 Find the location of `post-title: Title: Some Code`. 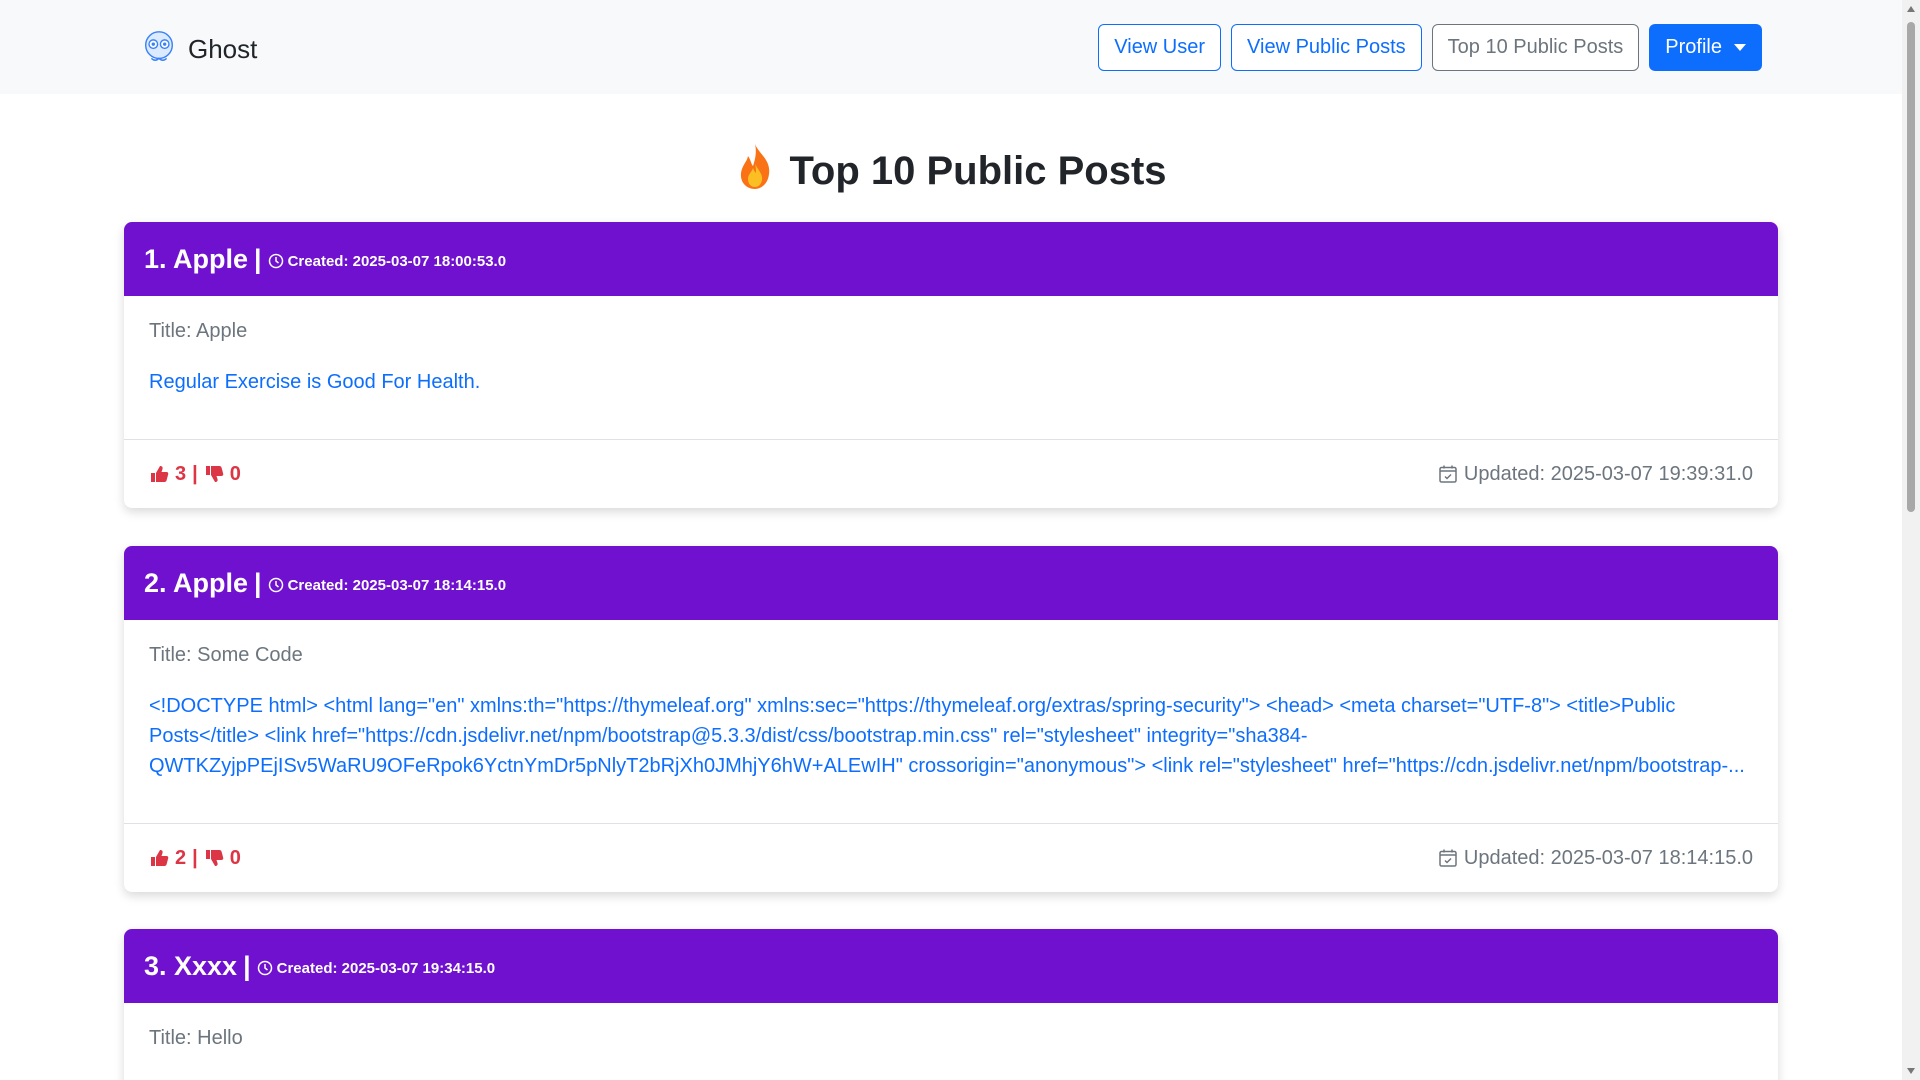

post-title: Title: Some Code is located at coordinates (226, 655).